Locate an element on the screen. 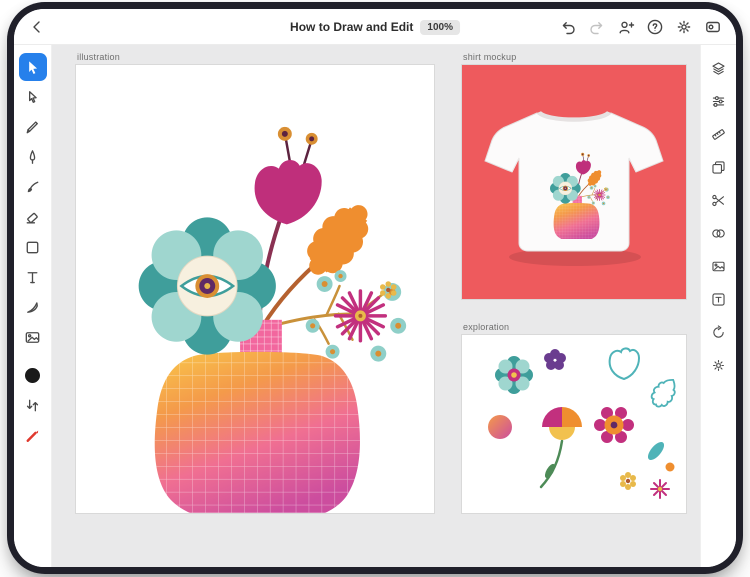 The height and width of the screenshot is (577, 750). sketch-quarter-tulip is located at coordinates (560, 448).